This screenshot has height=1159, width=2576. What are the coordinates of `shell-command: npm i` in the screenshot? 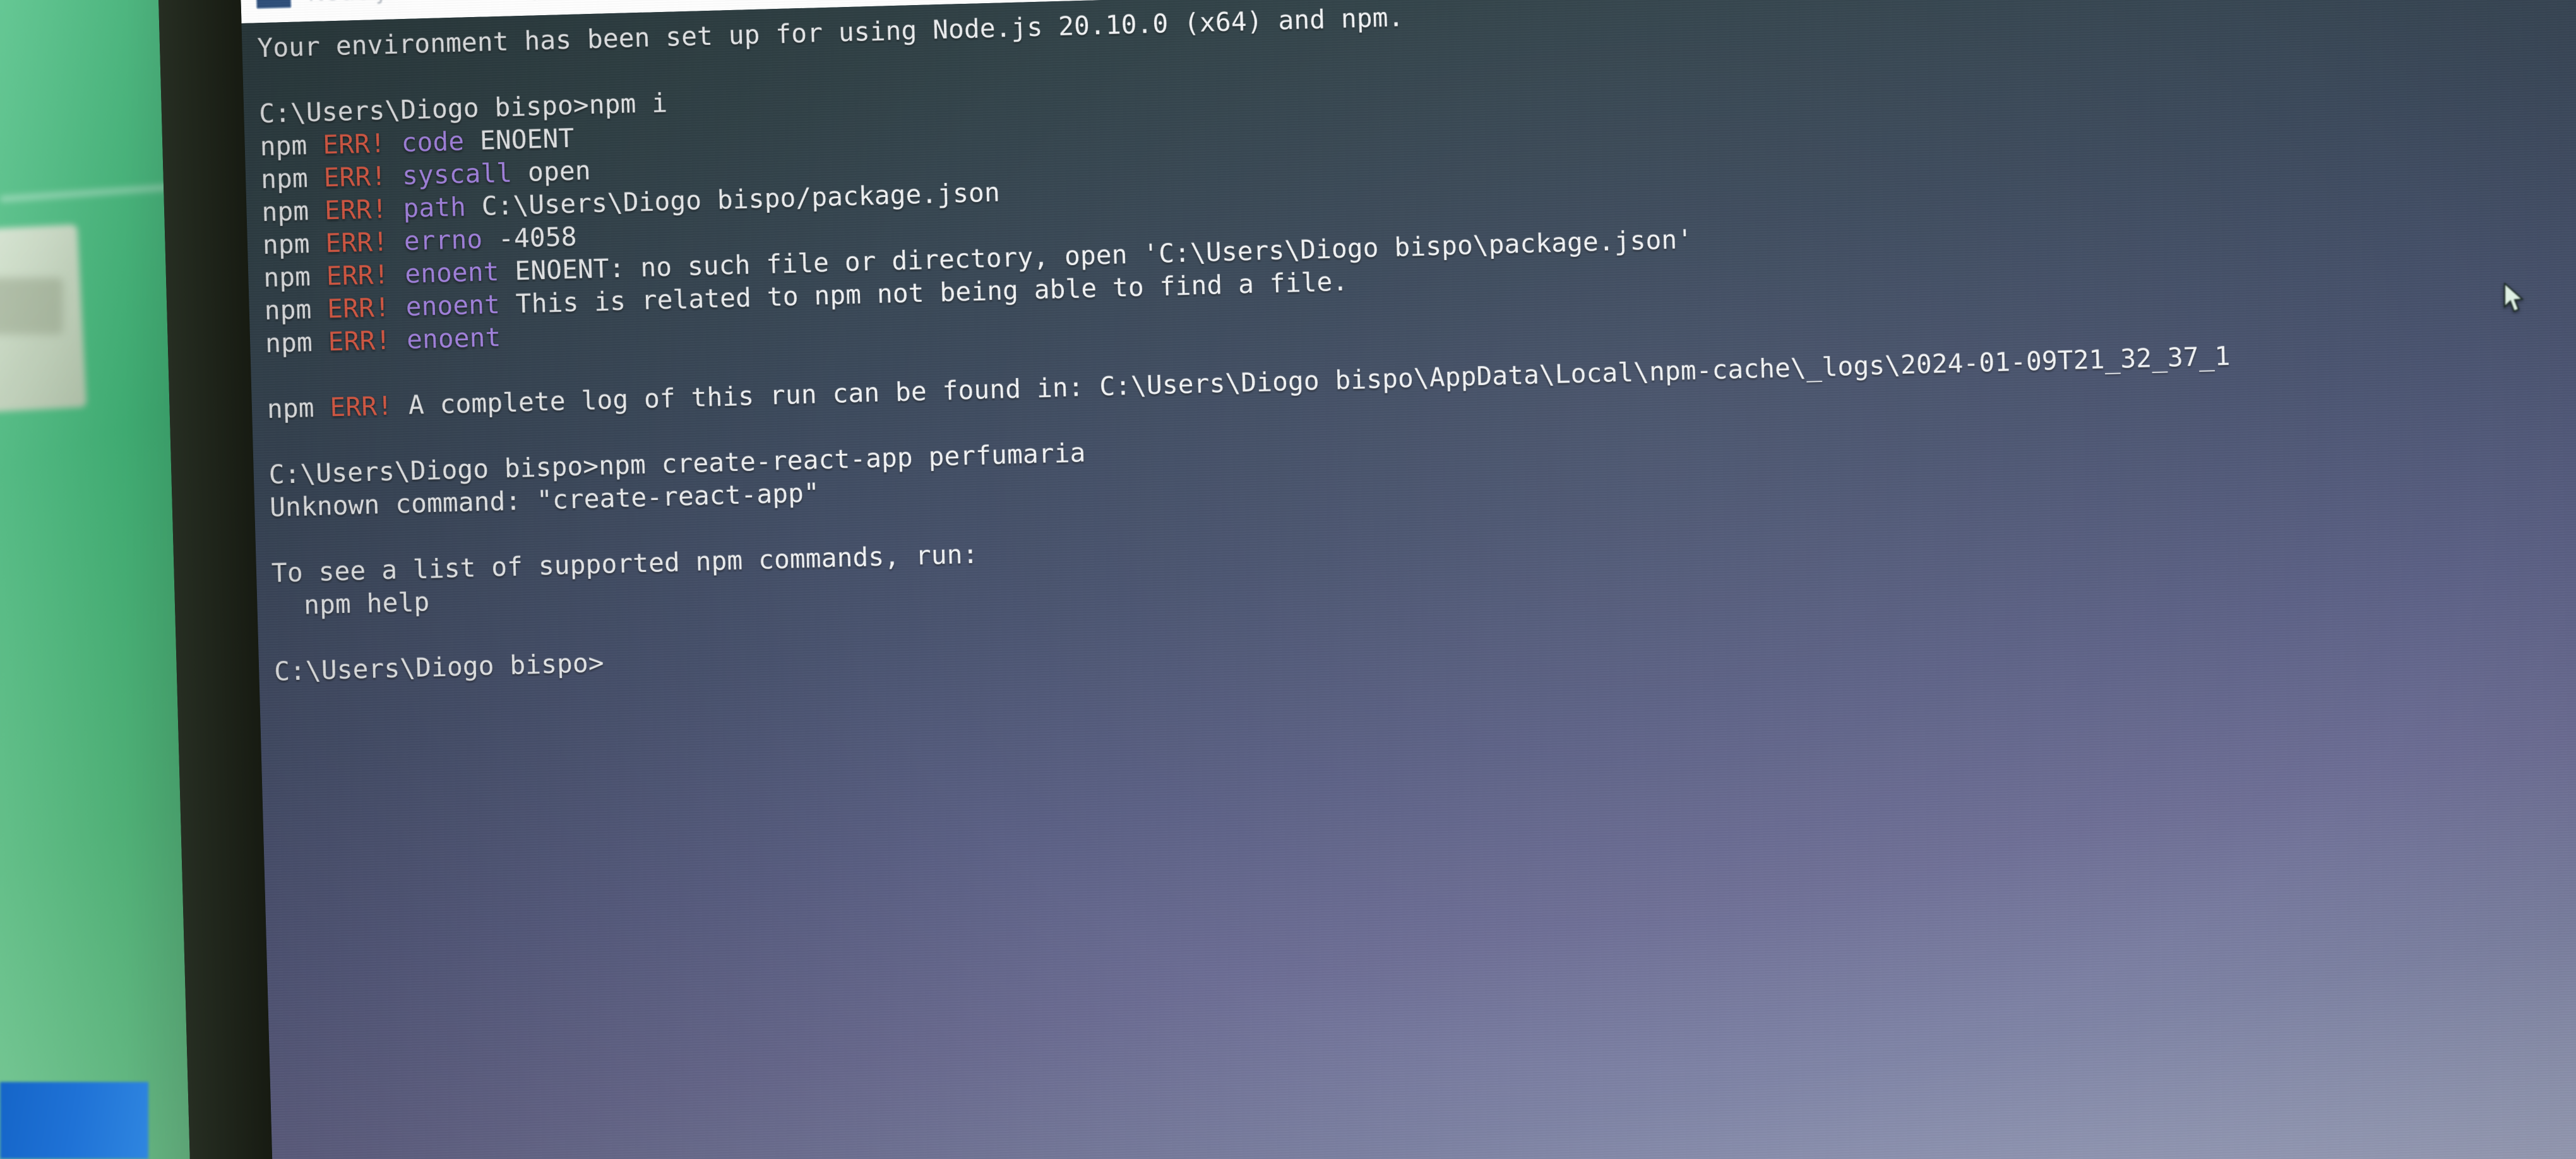 It's located at (628, 104).